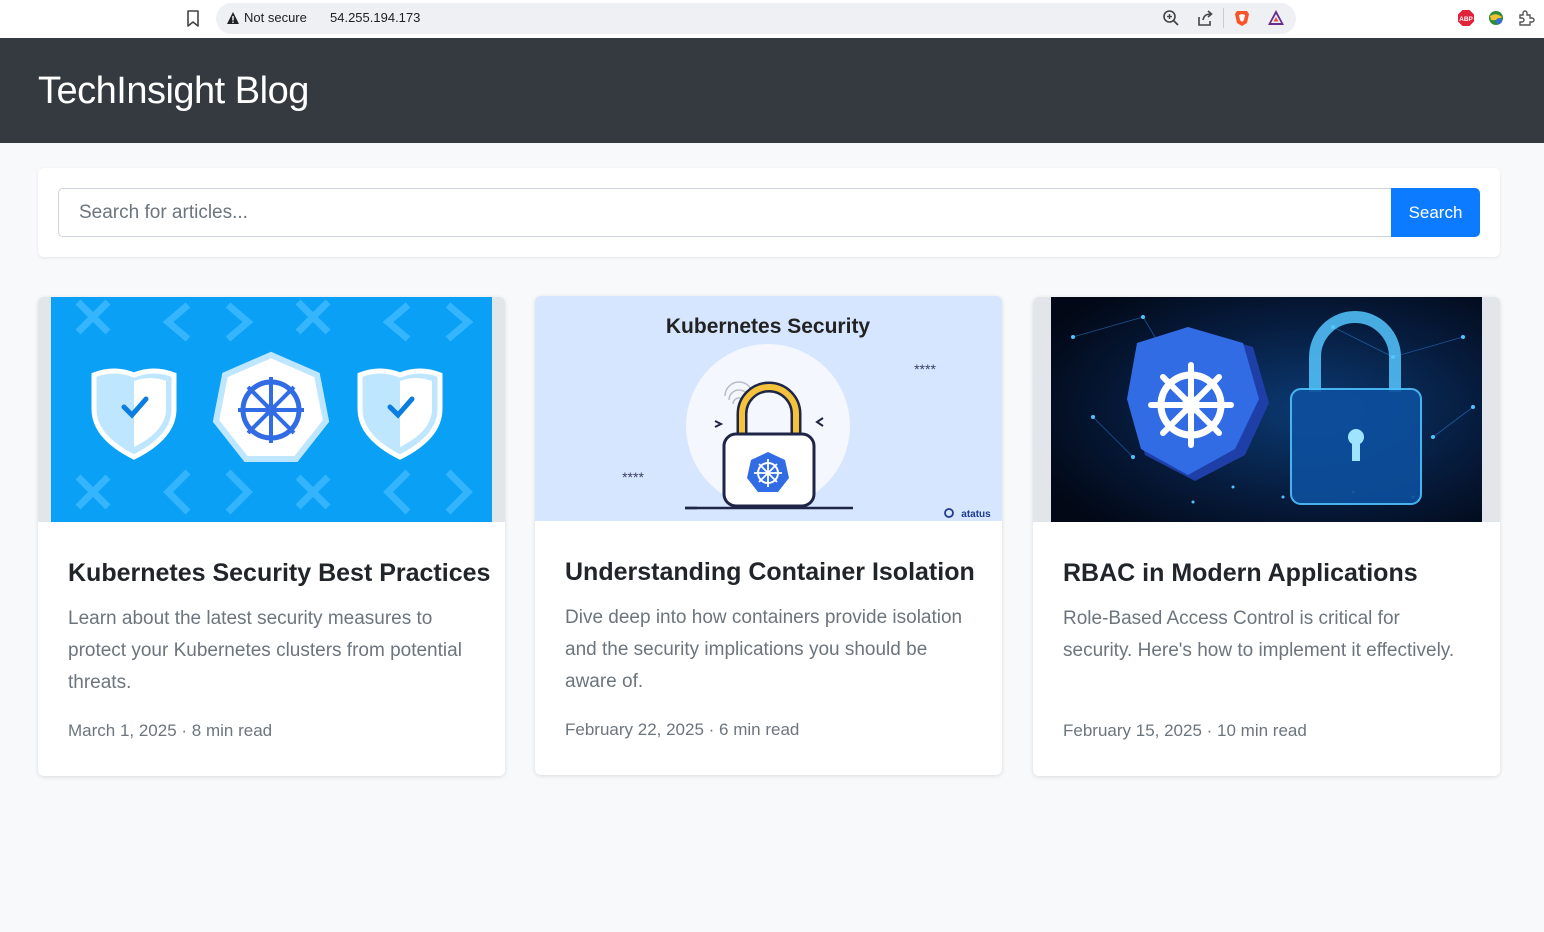 The width and height of the screenshot is (1544, 932). What do you see at coordinates (233, 18) in the screenshot?
I see `warning-icon` at bounding box center [233, 18].